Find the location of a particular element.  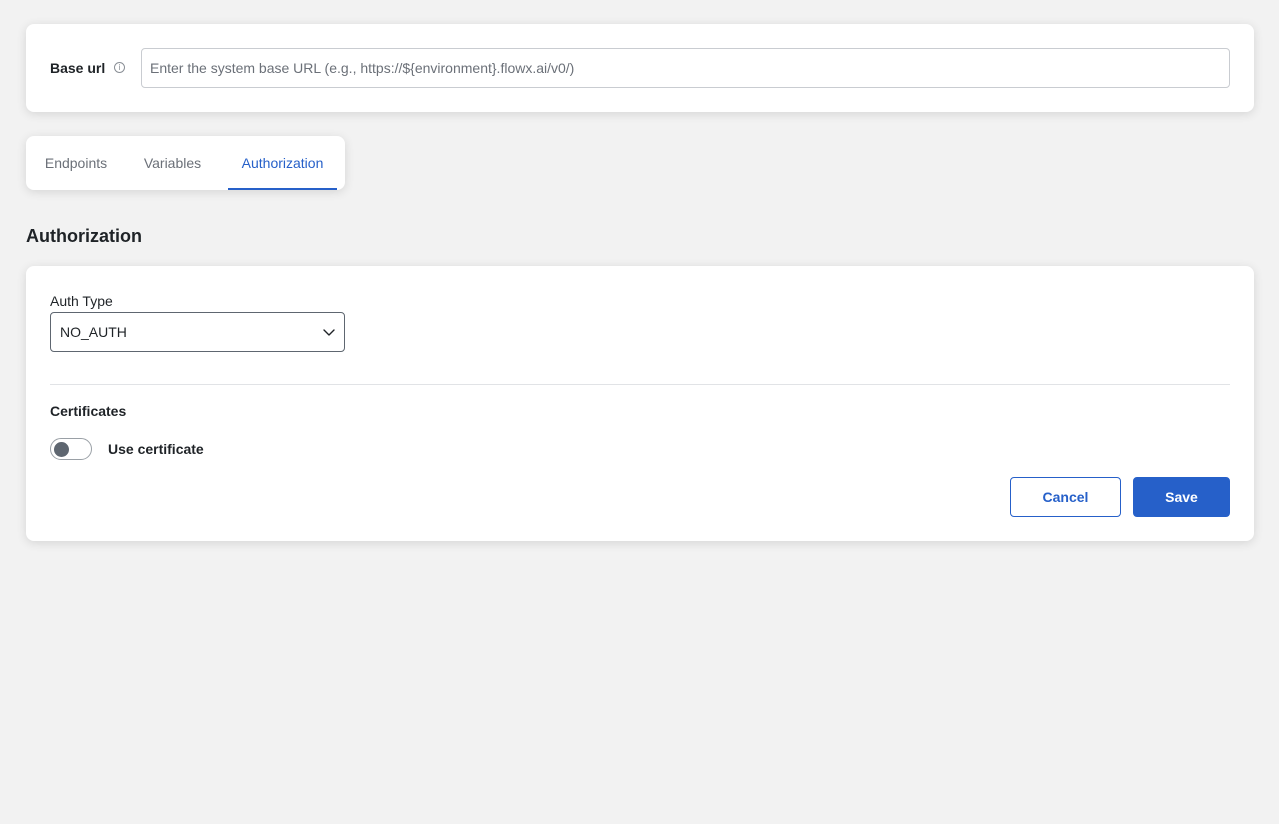

auth-type-value: NO_AUTH is located at coordinates (93, 332).